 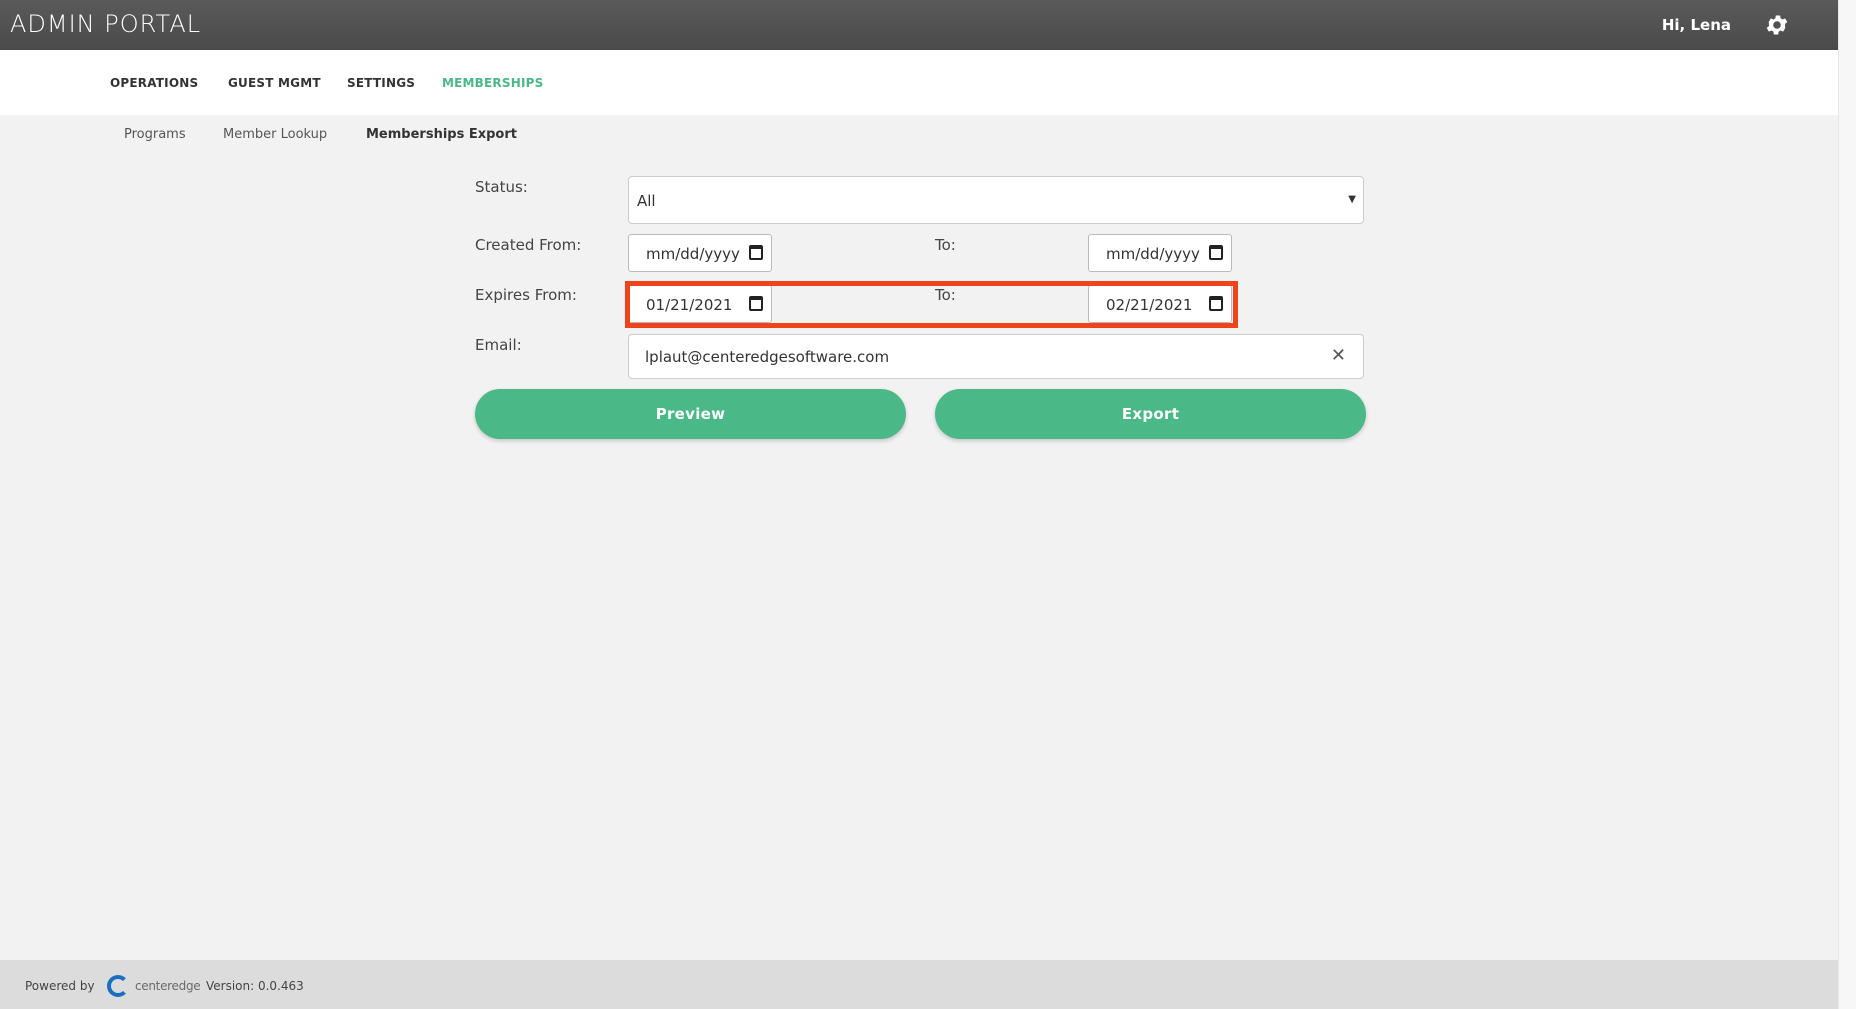 I want to click on expires-from-date-input: 01/21/2021, so click(x=700, y=304).